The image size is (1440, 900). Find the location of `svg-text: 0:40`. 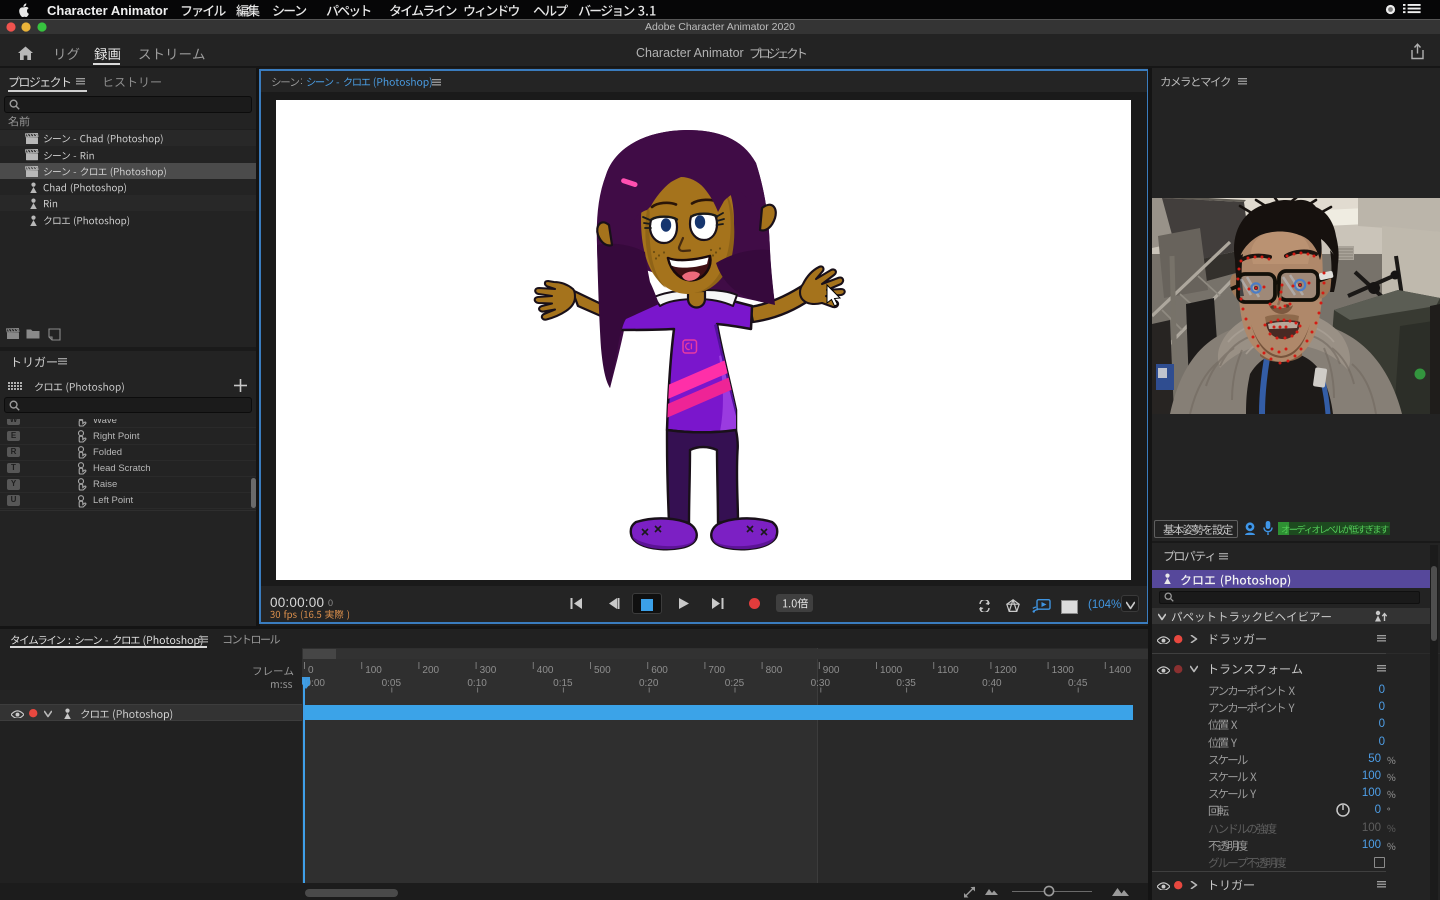

svg-text: 0:40 is located at coordinates (992, 683).